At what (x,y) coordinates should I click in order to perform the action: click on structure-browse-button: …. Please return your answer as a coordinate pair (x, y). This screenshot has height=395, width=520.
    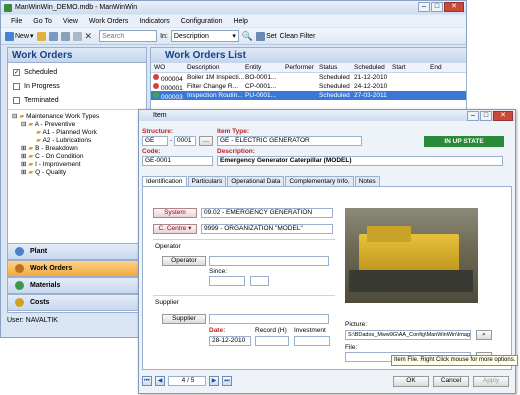
    Looking at the image, I should click on (206, 141).